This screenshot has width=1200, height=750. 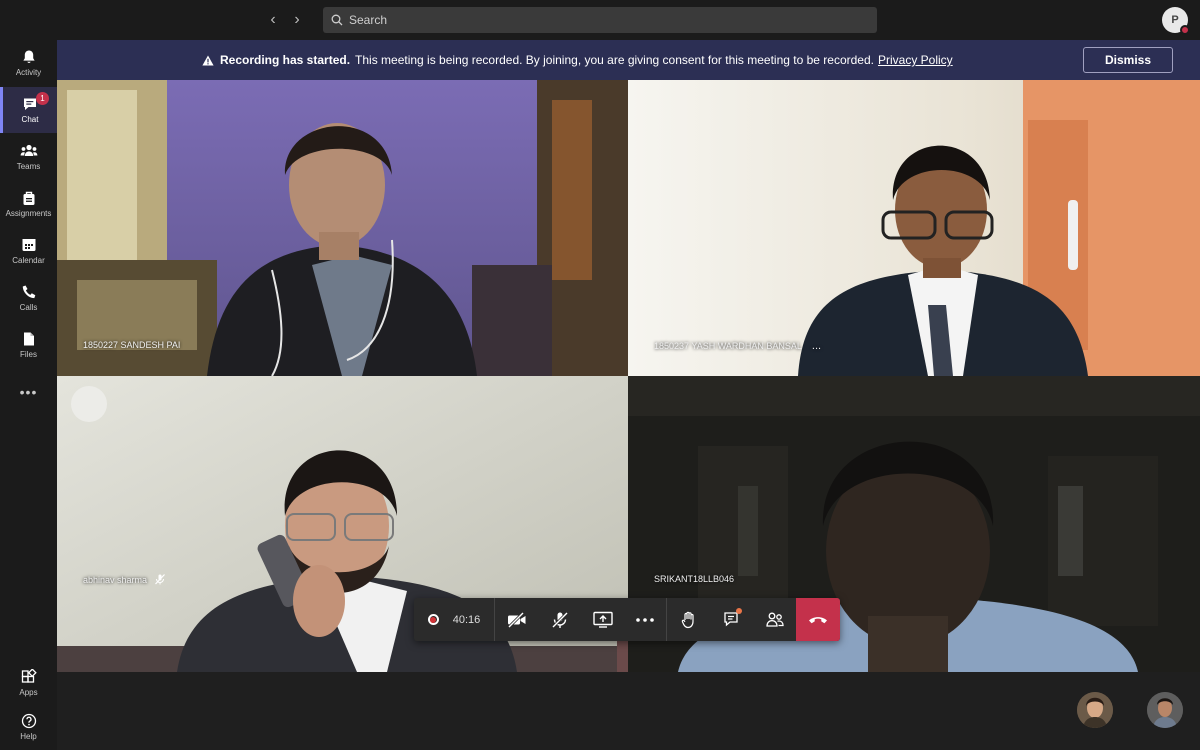 What do you see at coordinates (915, 60) in the screenshot?
I see `privacy-policy-link: Privacy Policy` at bounding box center [915, 60].